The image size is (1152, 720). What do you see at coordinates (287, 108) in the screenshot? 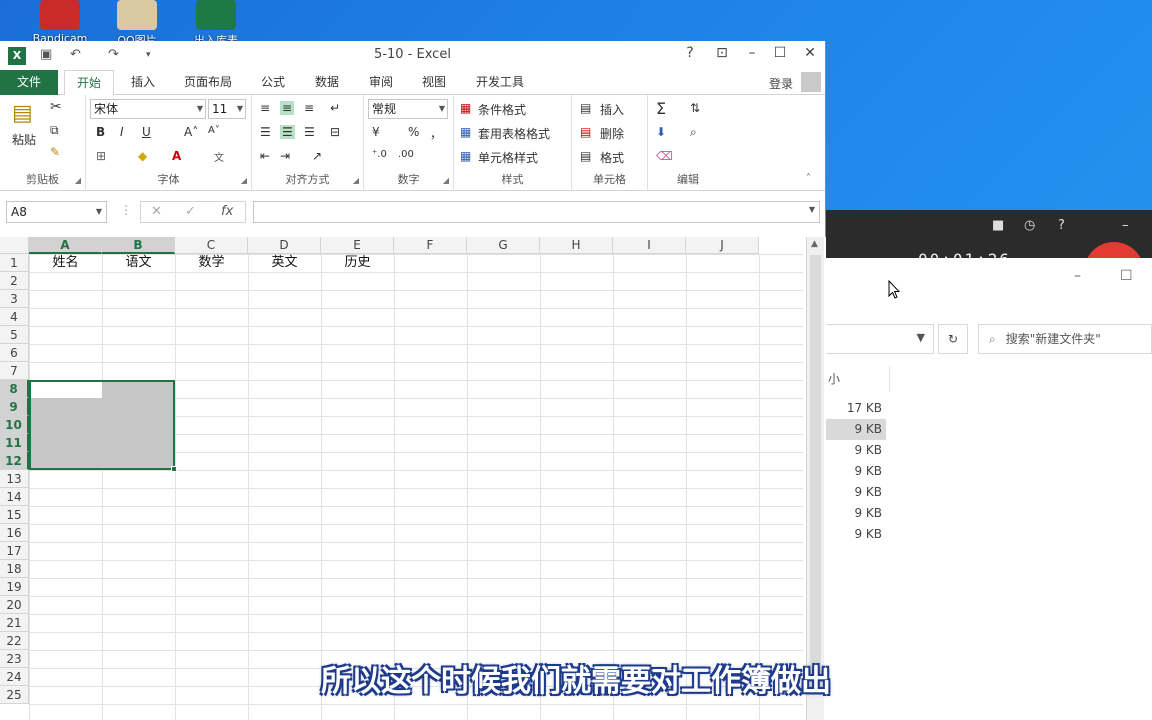
I see `align-middle-icon: ≡` at bounding box center [287, 108].